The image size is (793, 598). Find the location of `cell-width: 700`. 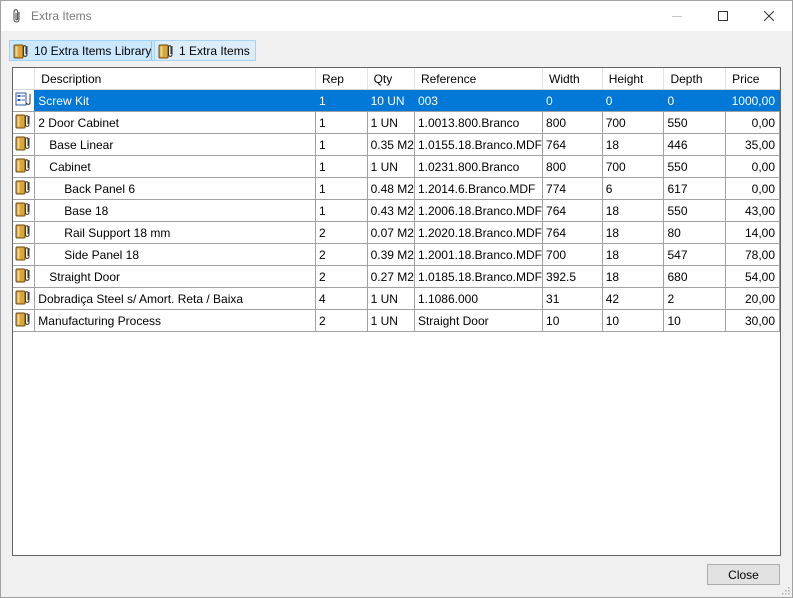

cell-width: 700 is located at coordinates (572, 254).